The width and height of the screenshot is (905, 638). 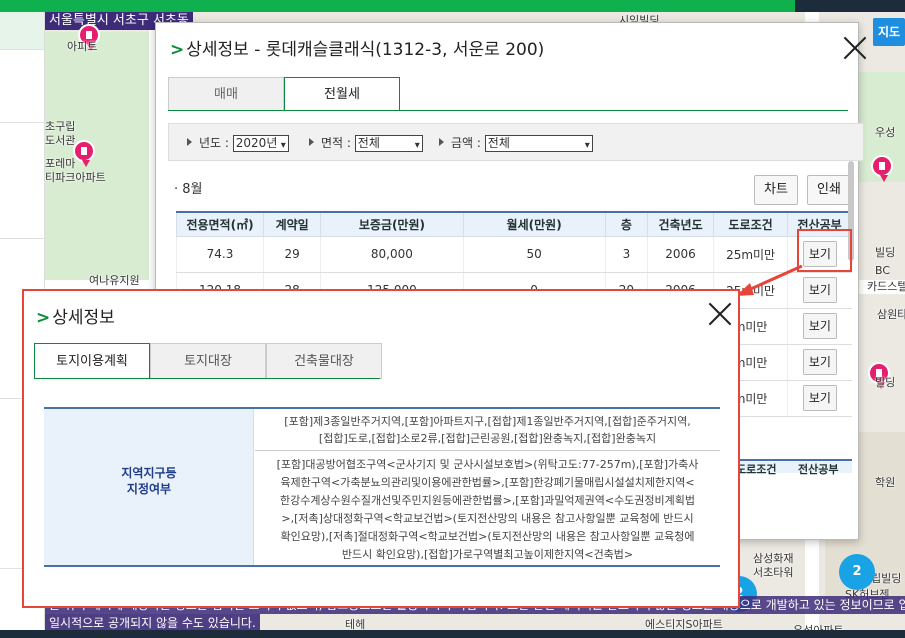 I want to click on map-label: 티파크아파트, so click(x=75, y=177).